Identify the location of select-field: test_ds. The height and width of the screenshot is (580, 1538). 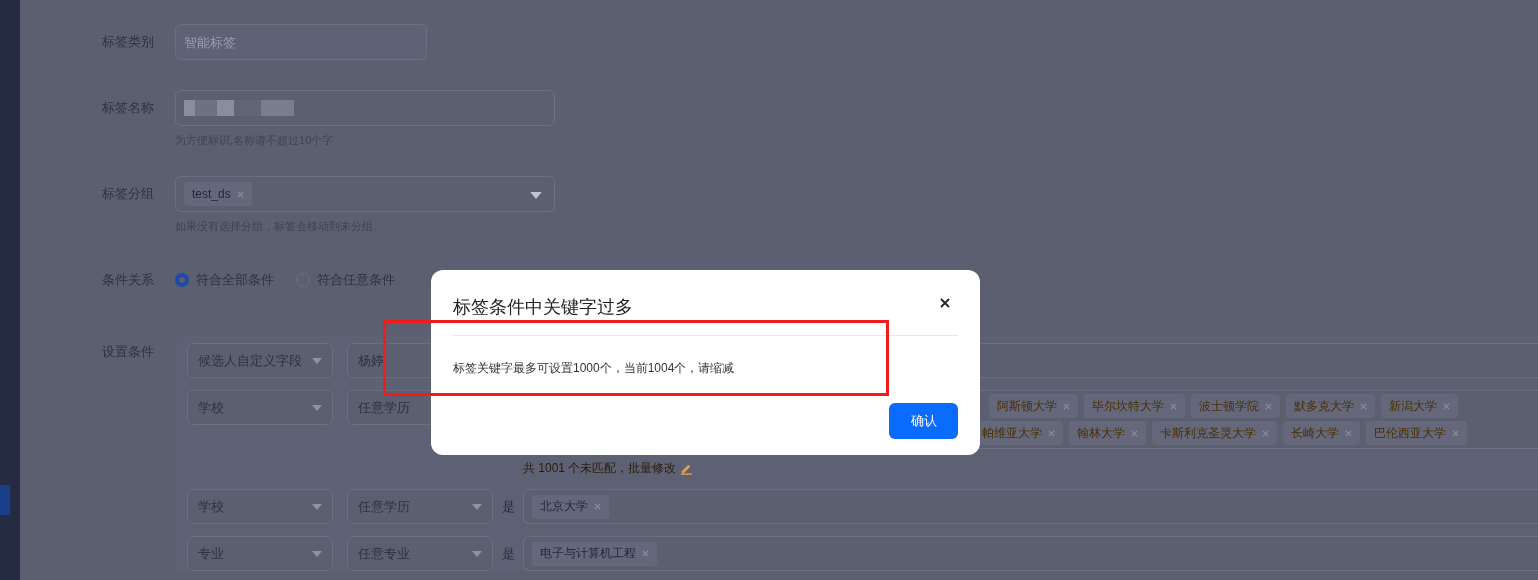
(365, 194).